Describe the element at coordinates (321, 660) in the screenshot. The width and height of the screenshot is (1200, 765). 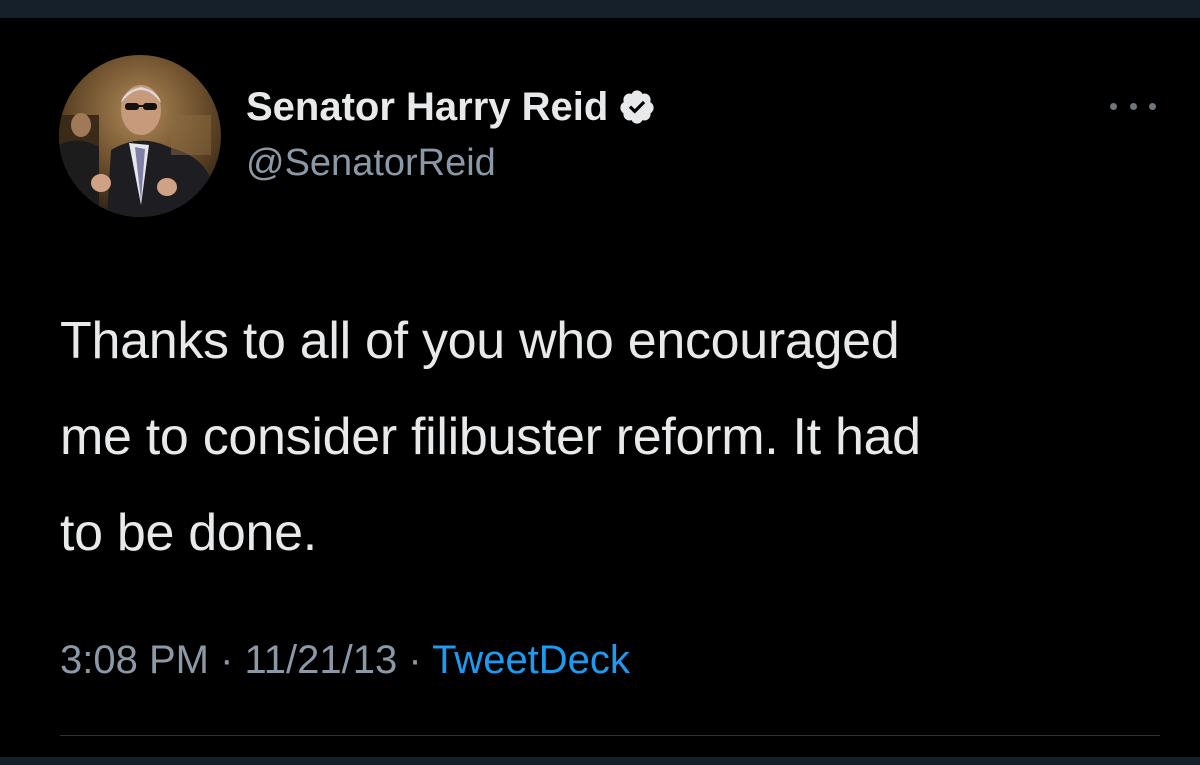
I see `tweet-date: 11/21/13` at that location.